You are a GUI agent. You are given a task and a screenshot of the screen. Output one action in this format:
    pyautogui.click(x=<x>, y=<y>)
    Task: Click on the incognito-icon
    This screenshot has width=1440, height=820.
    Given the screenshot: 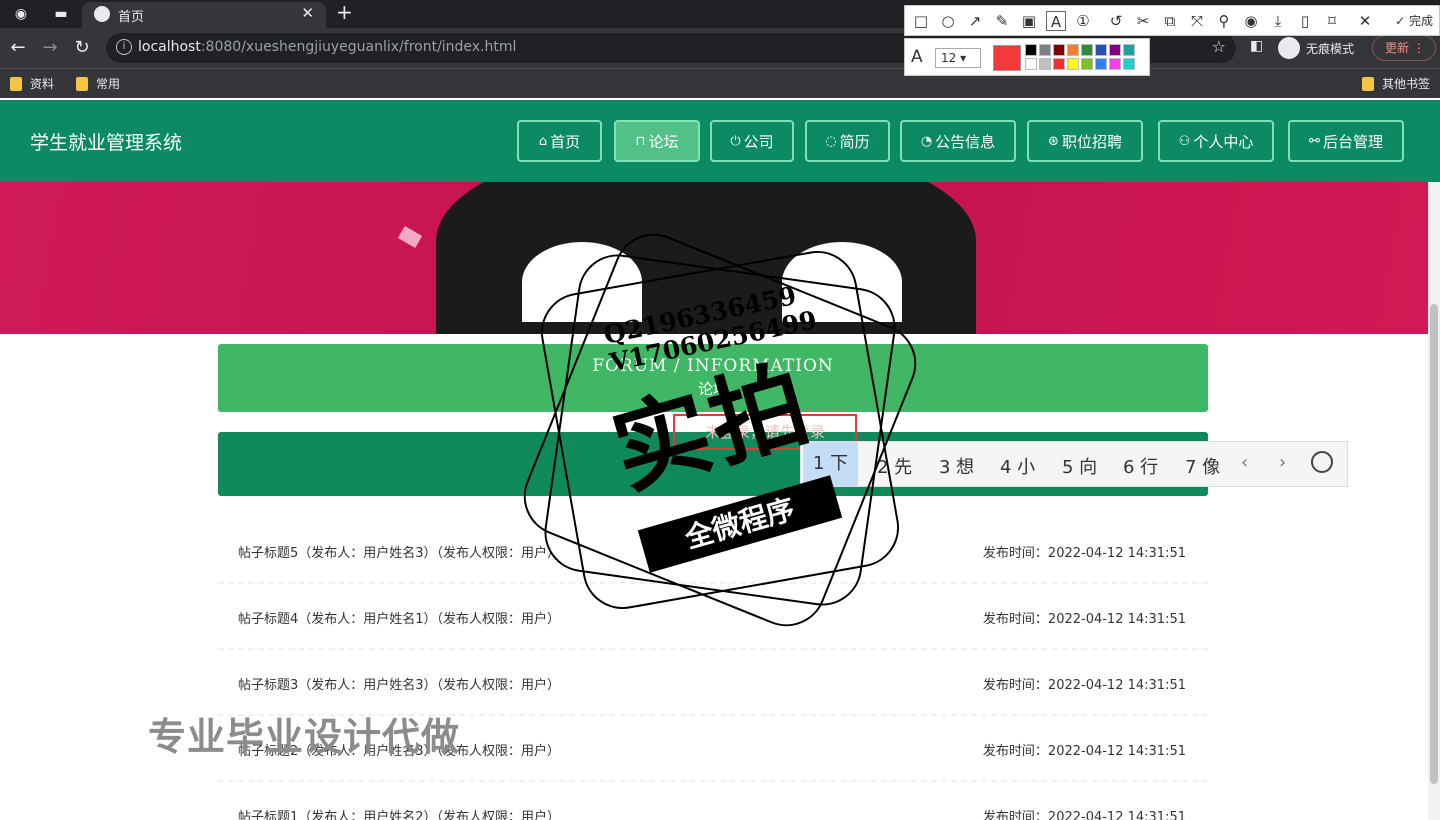 What is the action you would take?
    pyautogui.click(x=1289, y=48)
    